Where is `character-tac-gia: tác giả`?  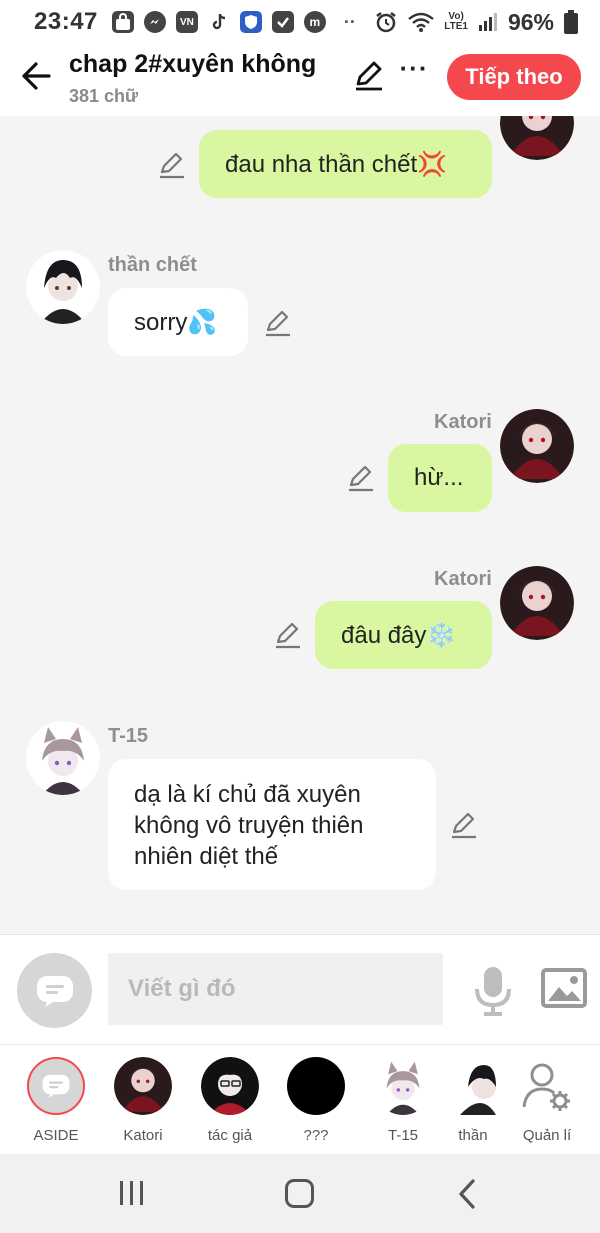
character-tac-gia: tác giả is located at coordinates (230, 1100).